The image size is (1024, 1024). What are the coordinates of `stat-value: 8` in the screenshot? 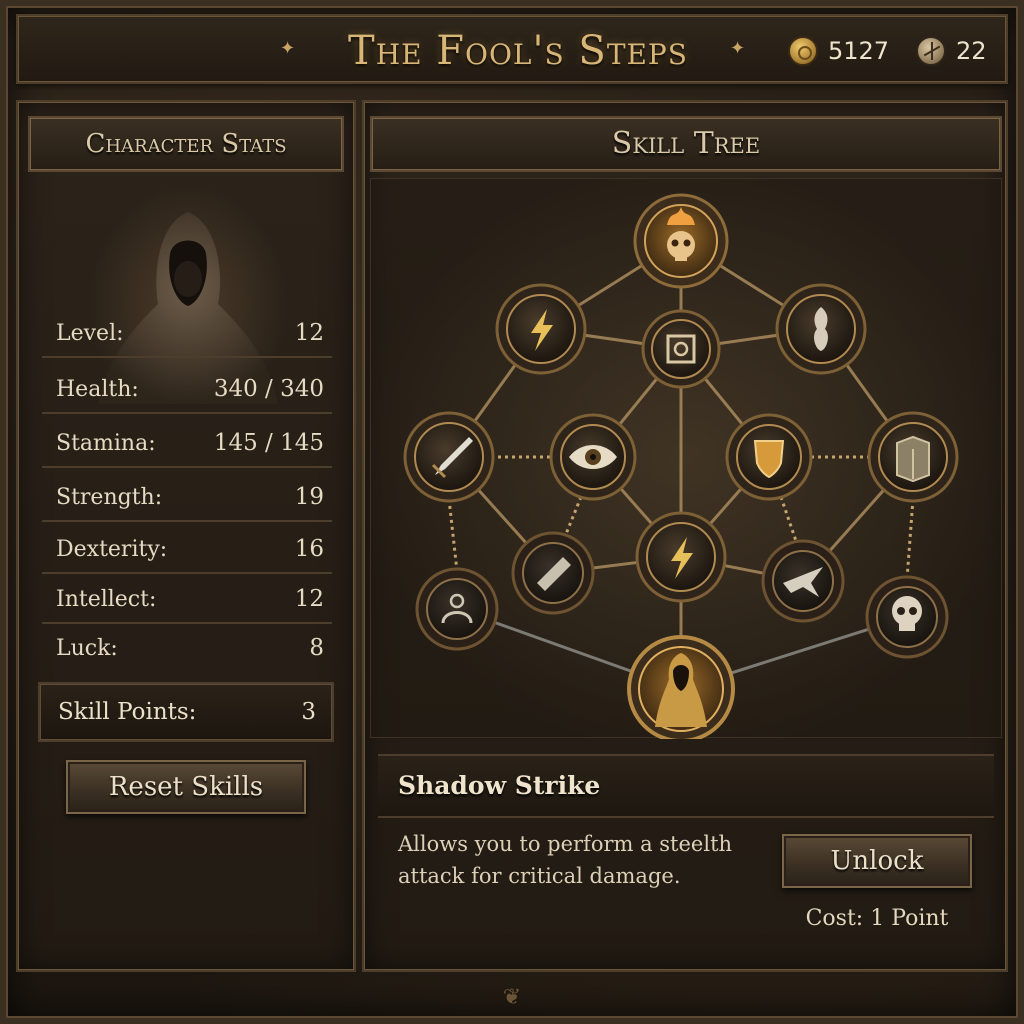 It's located at (316, 648).